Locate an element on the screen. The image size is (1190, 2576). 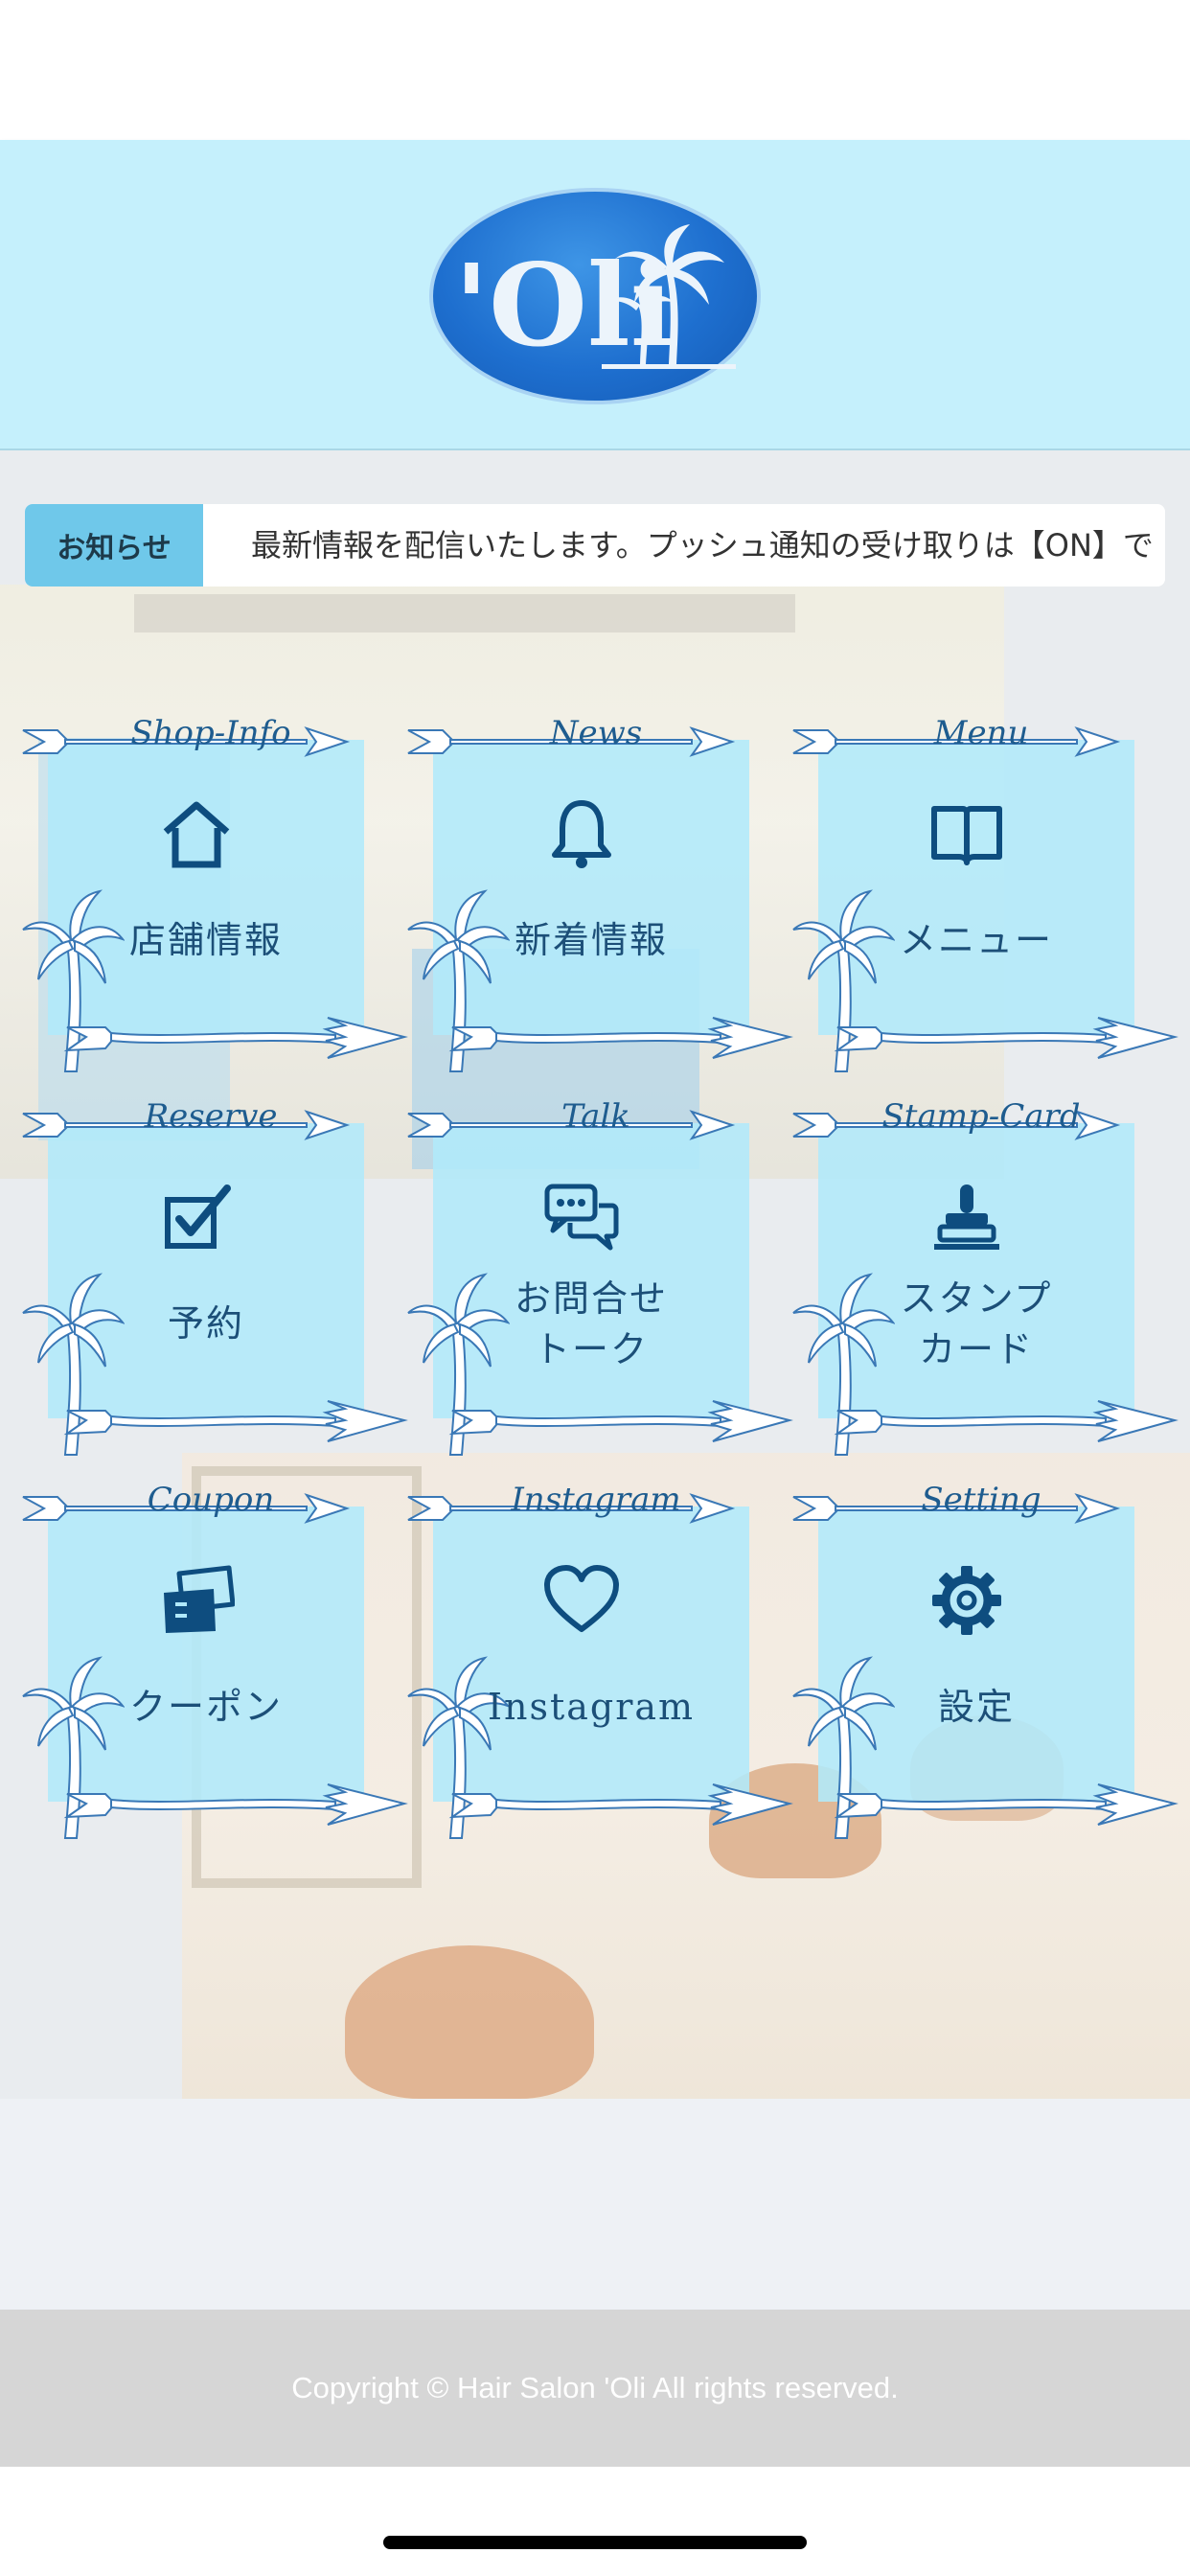
tile-label: クーポン is located at coordinates (206, 1707).